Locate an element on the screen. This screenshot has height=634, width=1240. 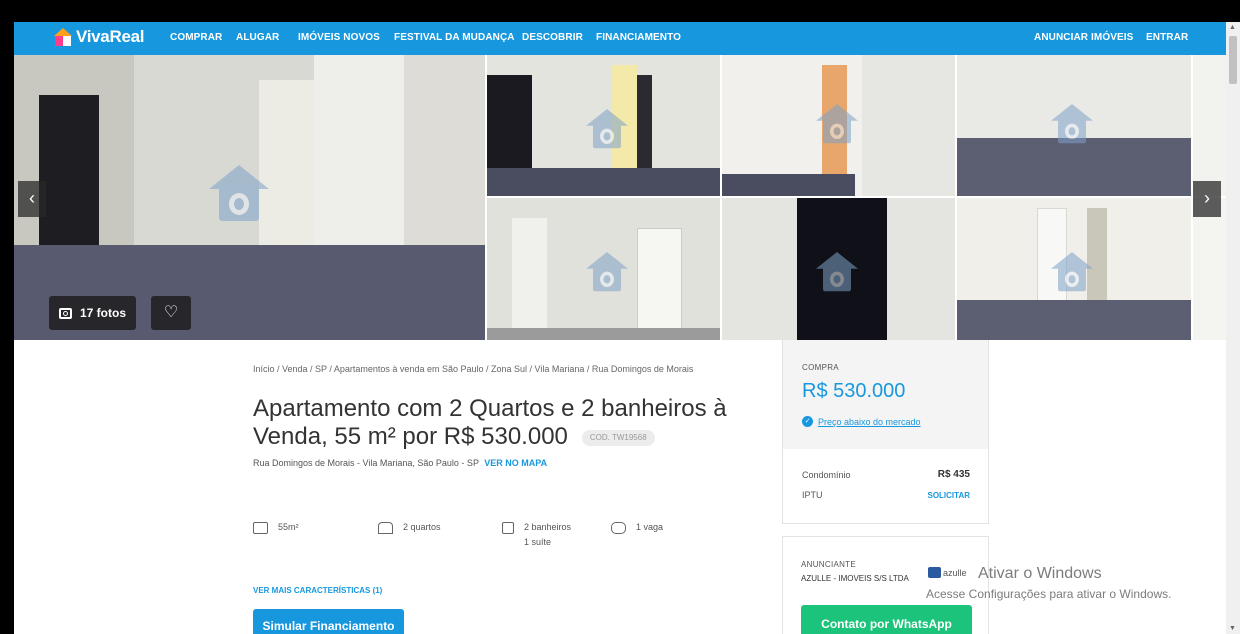
below-market-link: ✓ Preço abaixo do mercado is located at coordinates (861, 421).